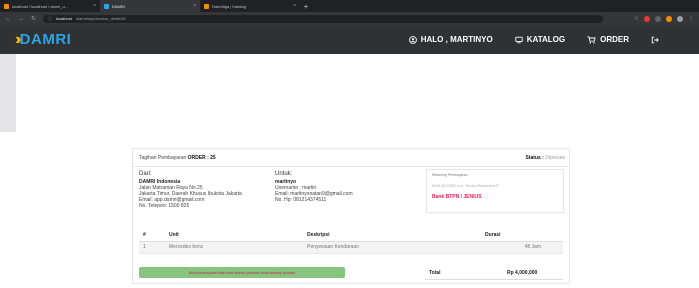 This screenshot has height=288, width=699. I want to click on nav-katalog-link: KATALOG, so click(540, 39).